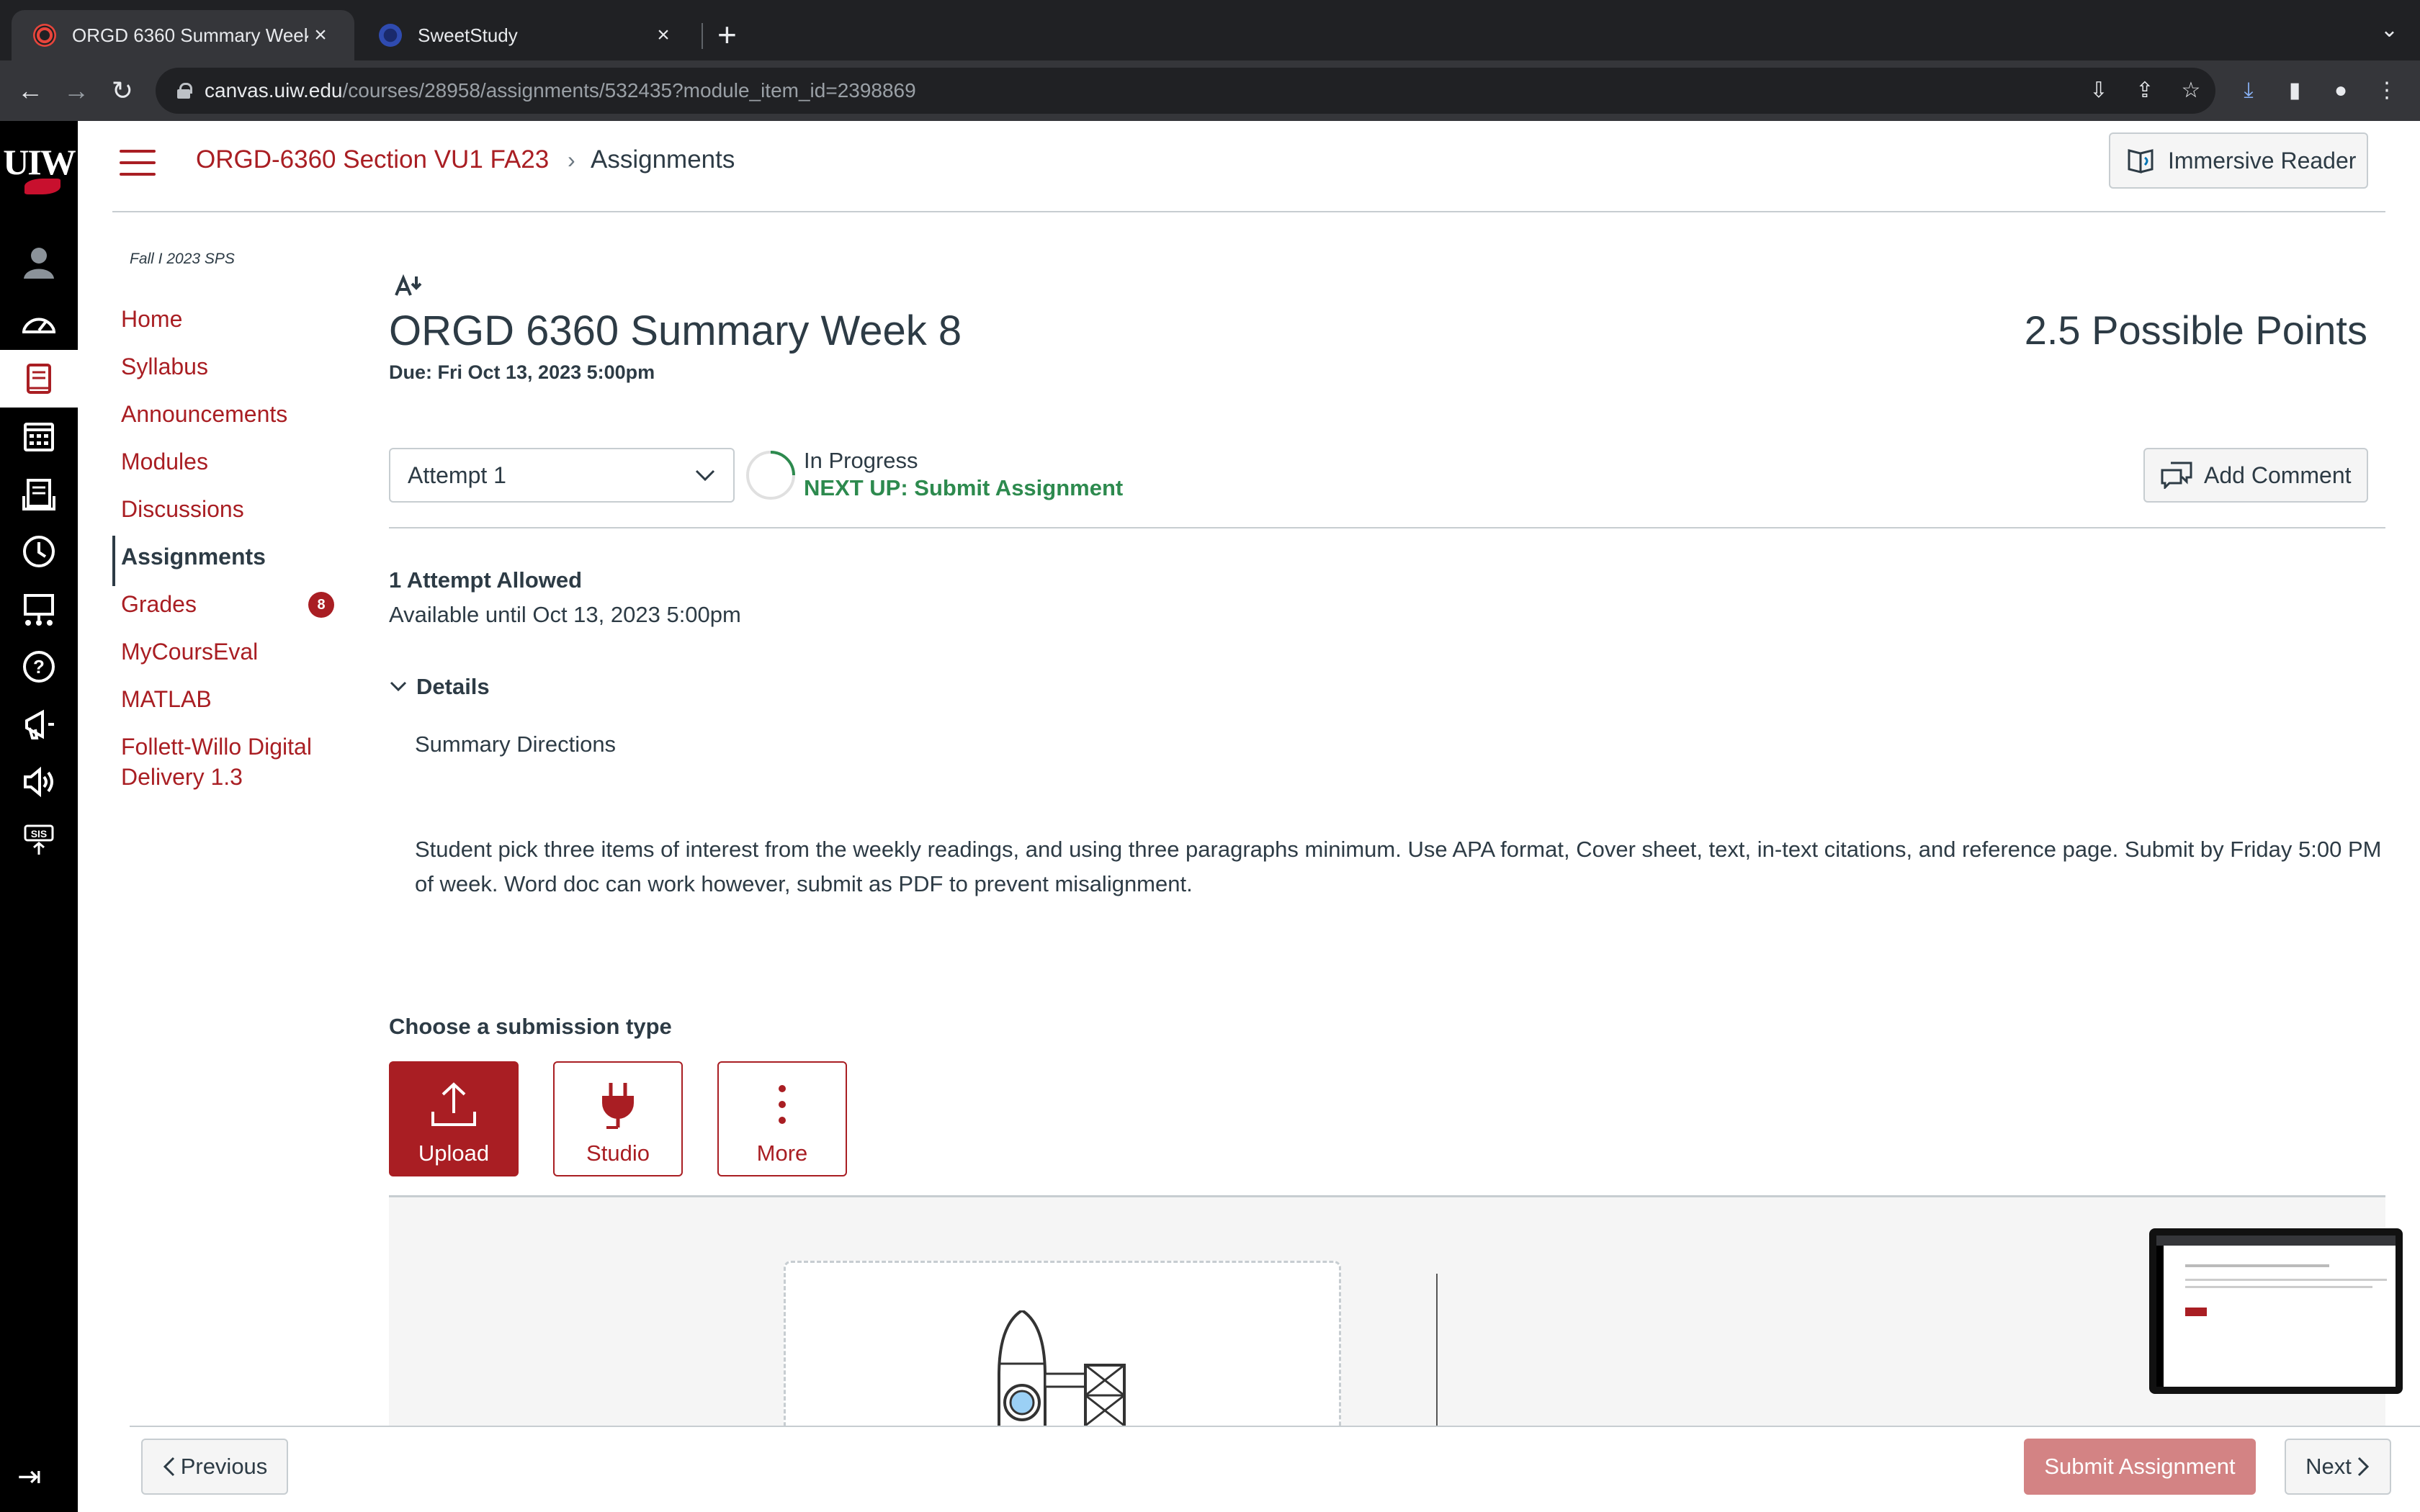 The image size is (2420, 1512). What do you see at coordinates (2176, 475) in the screenshot?
I see `comment-icon` at bounding box center [2176, 475].